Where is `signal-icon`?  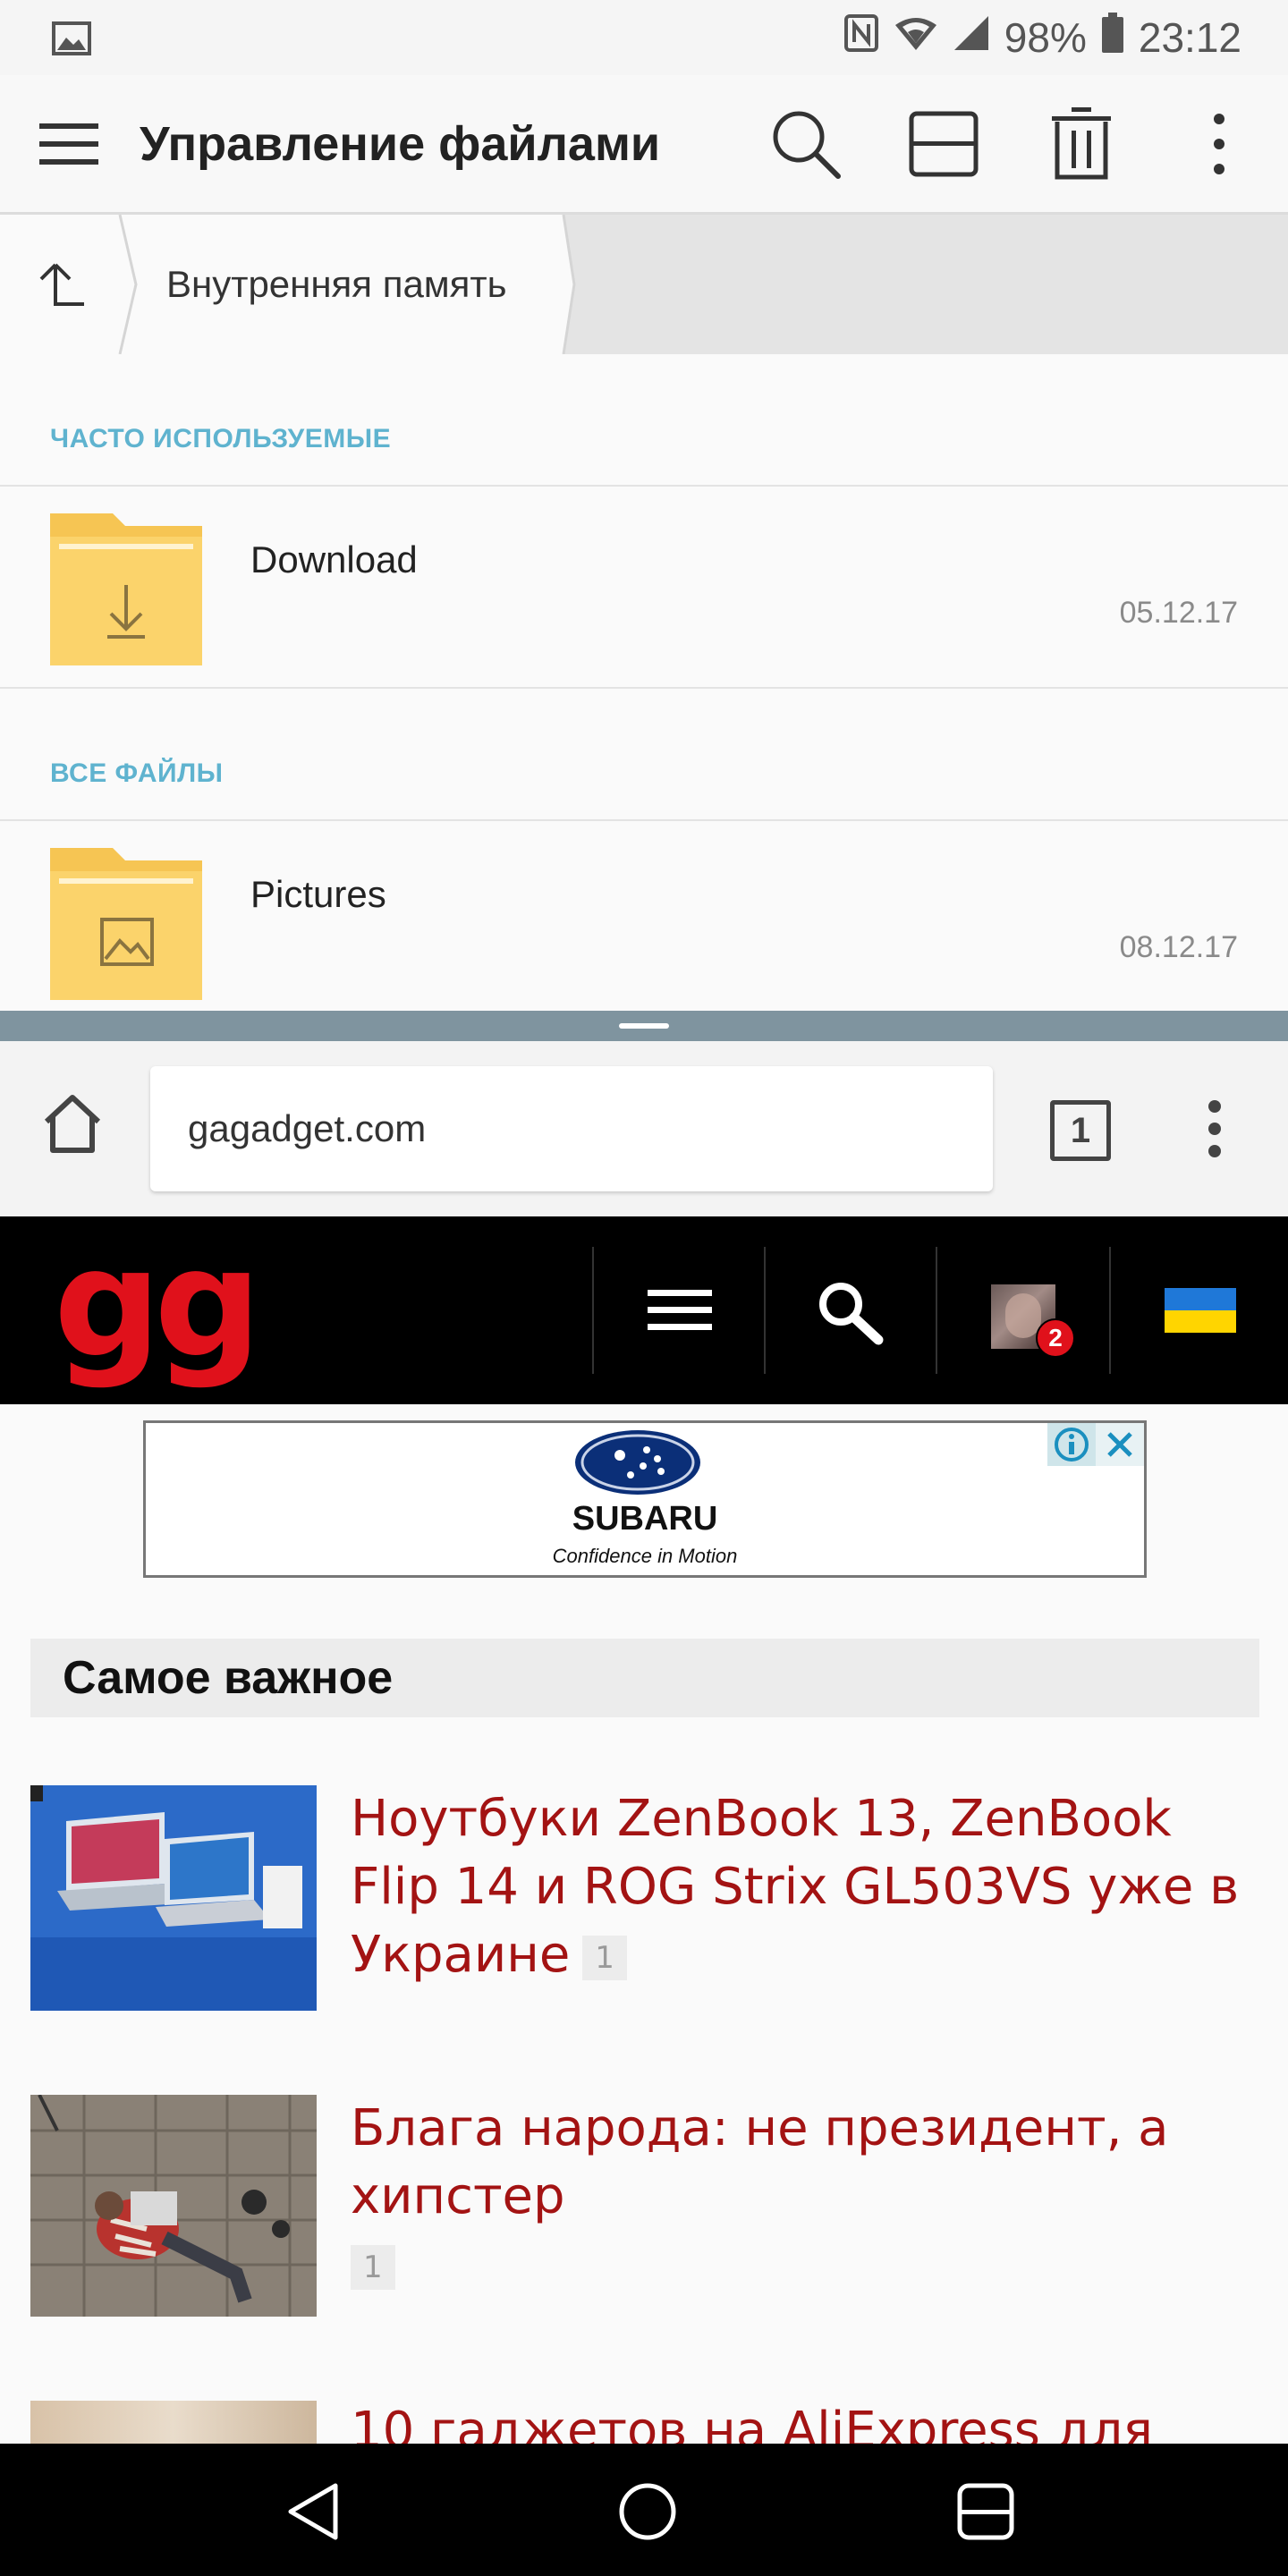 signal-icon is located at coordinates (971, 37).